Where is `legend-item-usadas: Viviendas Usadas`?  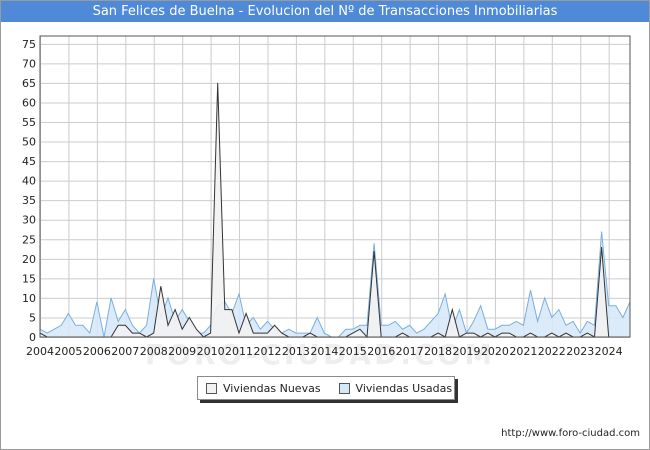
legend-item-usadas: Viviendas Usadas is located at coordinates (392, 388).